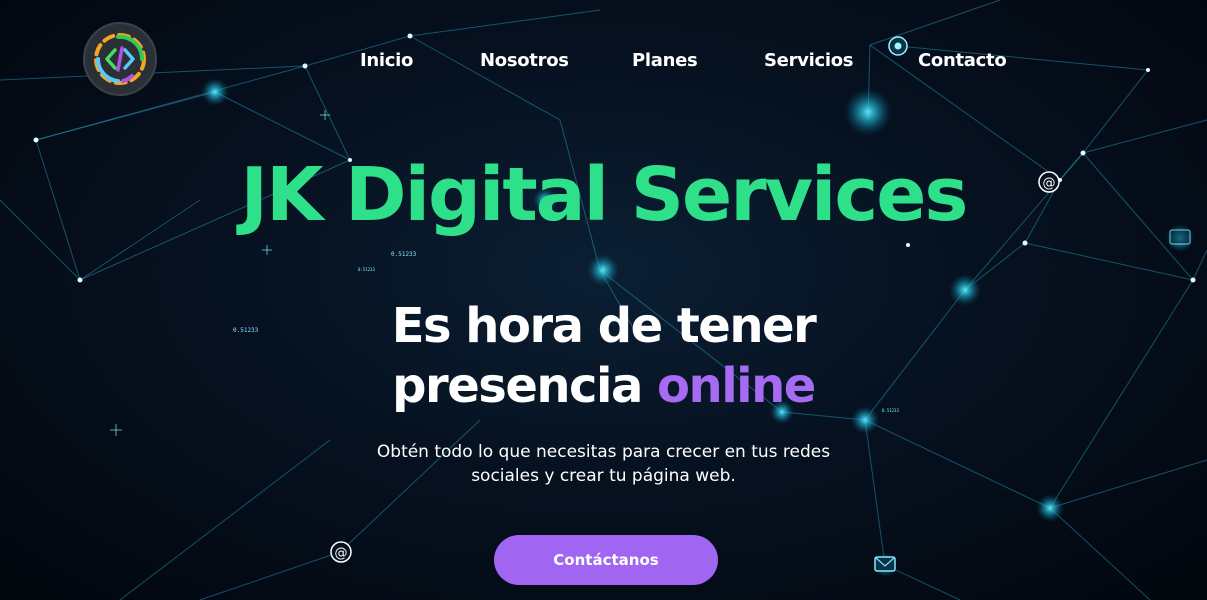  Describe the element at coordinates (604, 326) in the screenshot. I see `headline-line-1: Es hora de tener` at that location.